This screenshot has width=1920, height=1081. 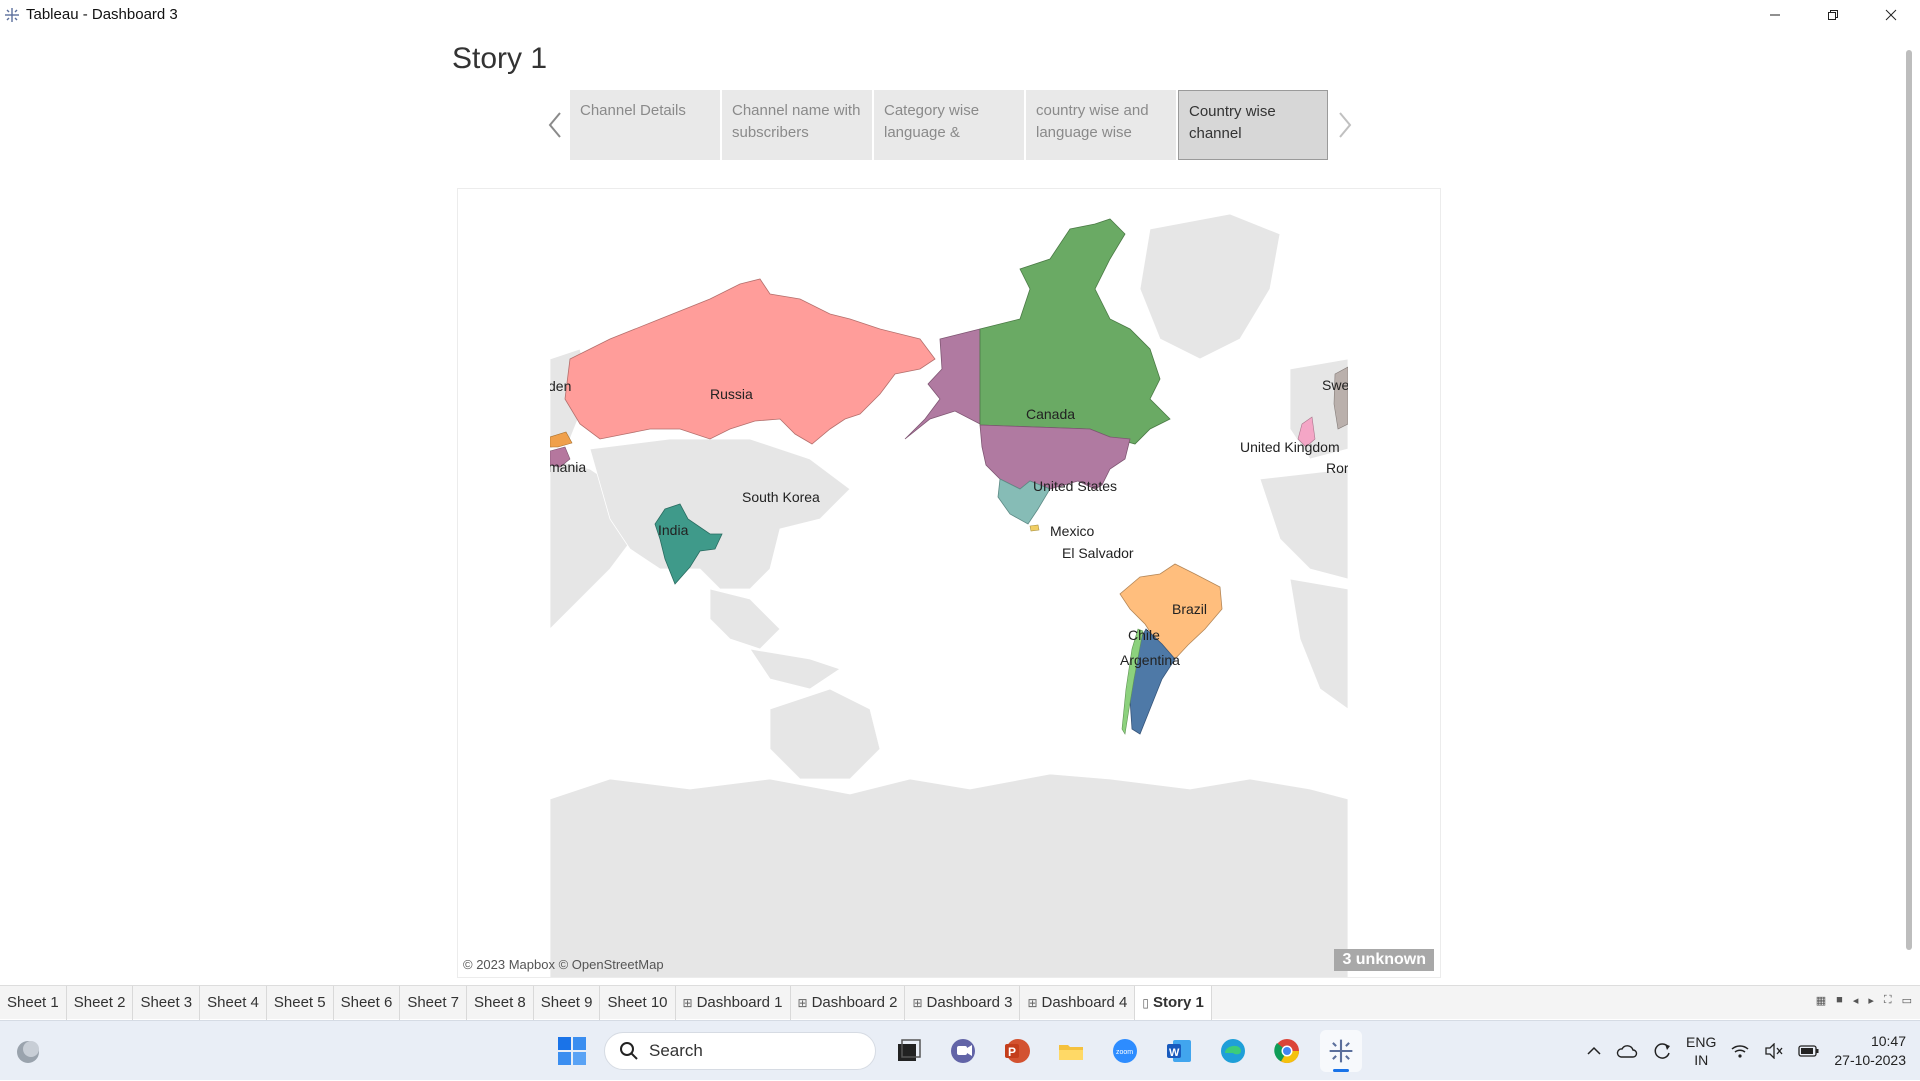 I want to click on tab-label: Dashboard 3, so click(x=969, y=1002).